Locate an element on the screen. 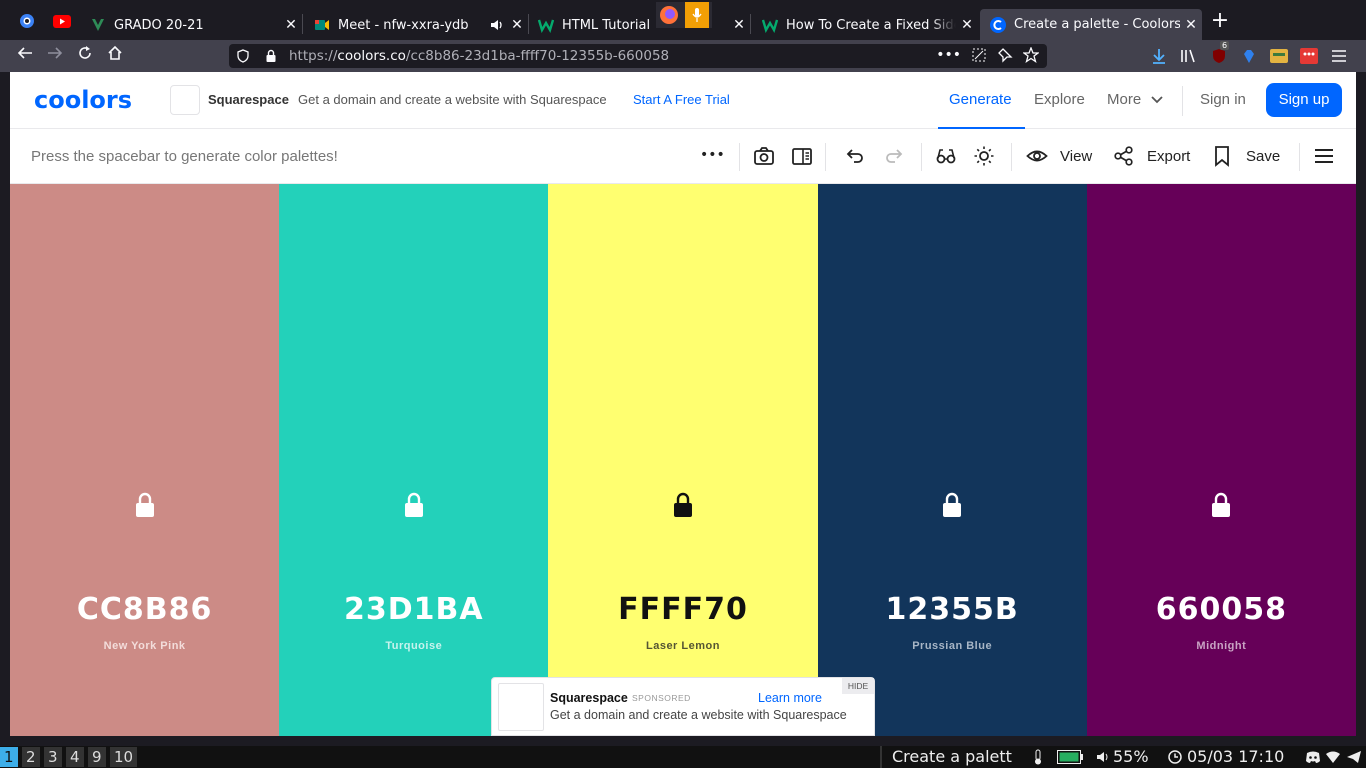  forward-button is located at coordinates (55, 56).